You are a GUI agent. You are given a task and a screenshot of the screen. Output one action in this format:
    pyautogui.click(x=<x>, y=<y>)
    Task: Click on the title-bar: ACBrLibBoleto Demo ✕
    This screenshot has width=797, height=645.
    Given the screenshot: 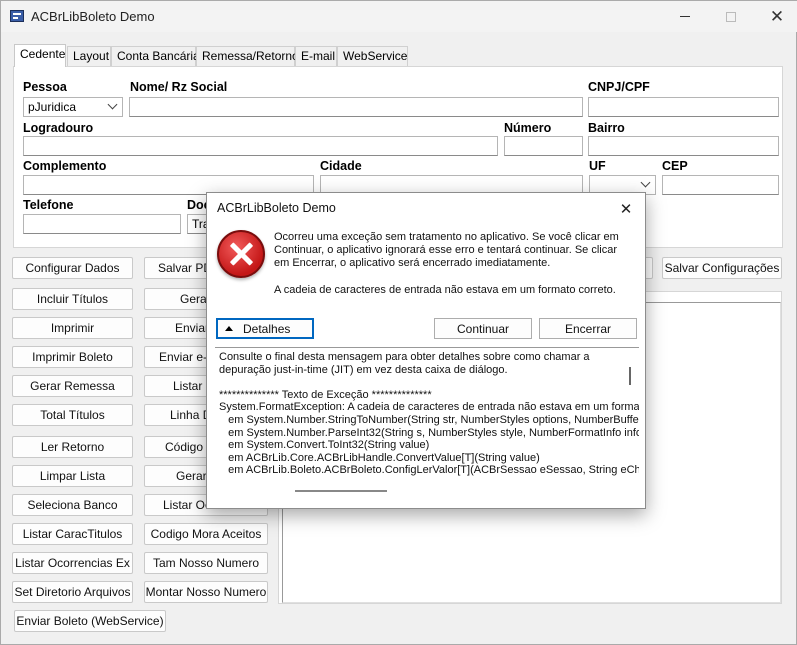 What is the action you would take?
    pyautogui.click(x=399, y=16)
    